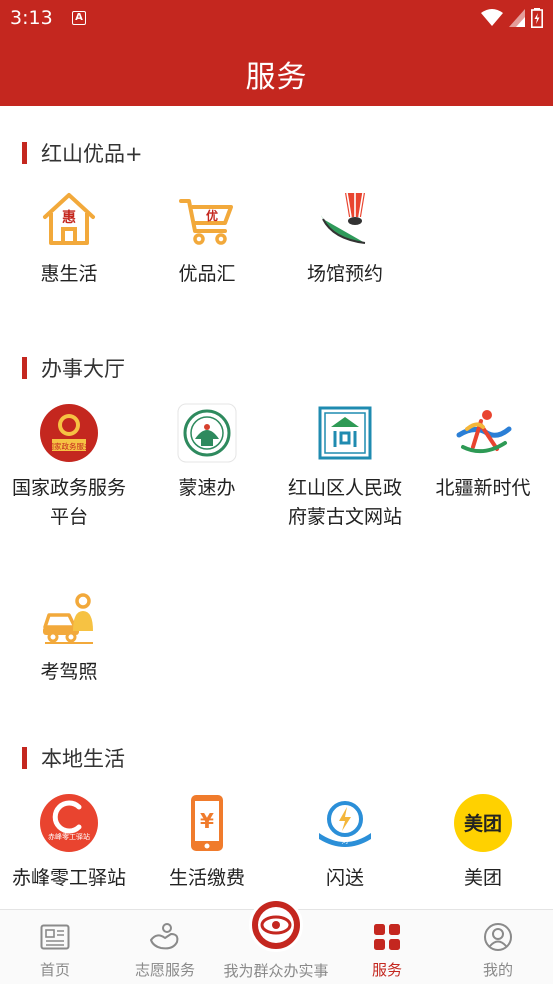 The height and width of the screenshot is (984, 553). I want to click on service-item-youpinhui: 优 优品汇, so click(207, 238).